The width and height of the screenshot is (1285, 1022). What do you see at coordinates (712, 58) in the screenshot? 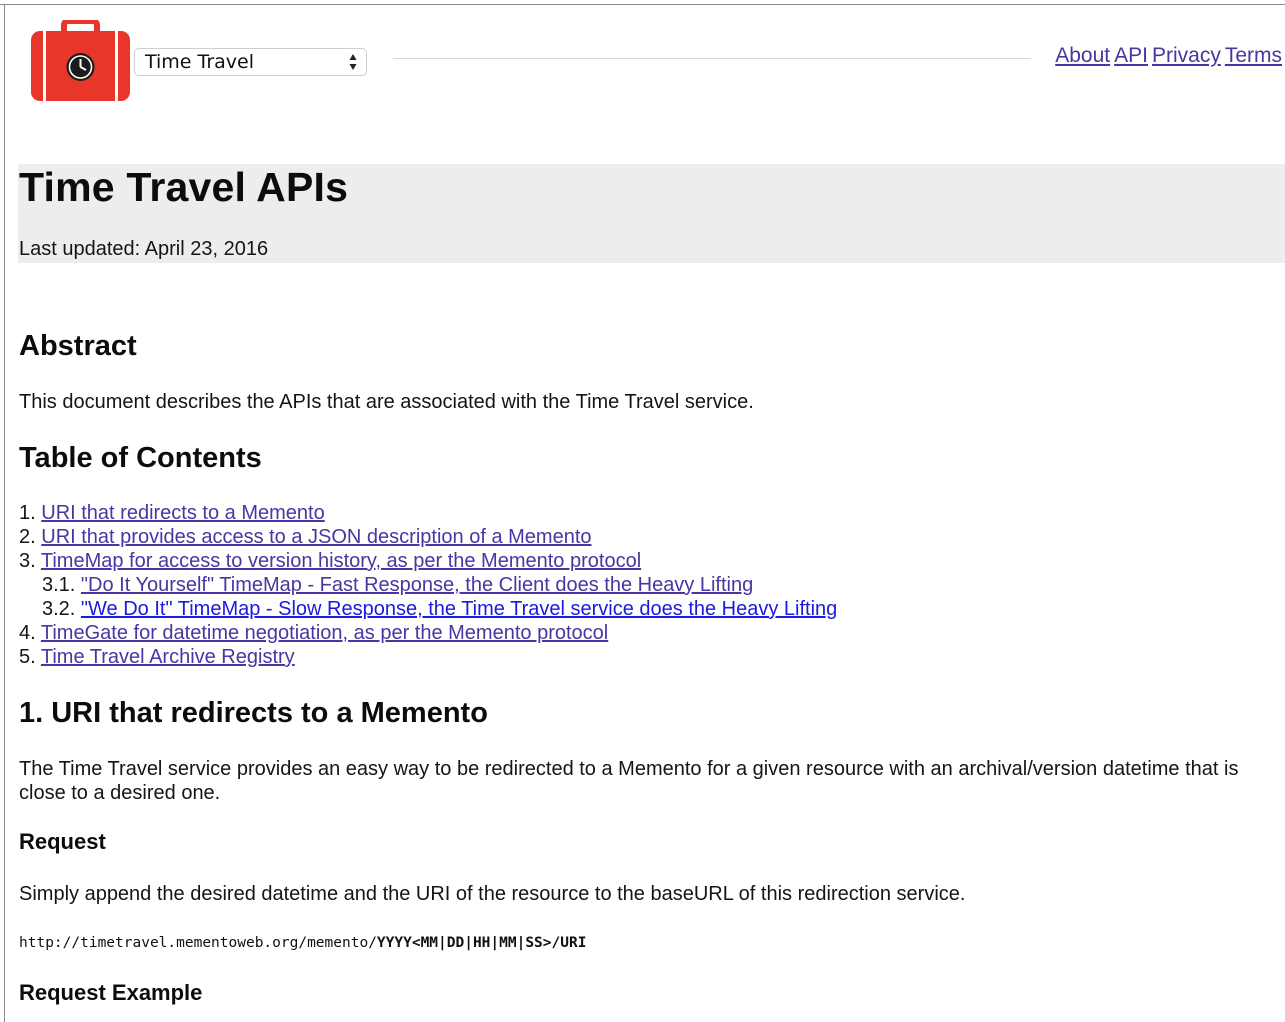
I see `header-divider` at bounding box center [712, 58].